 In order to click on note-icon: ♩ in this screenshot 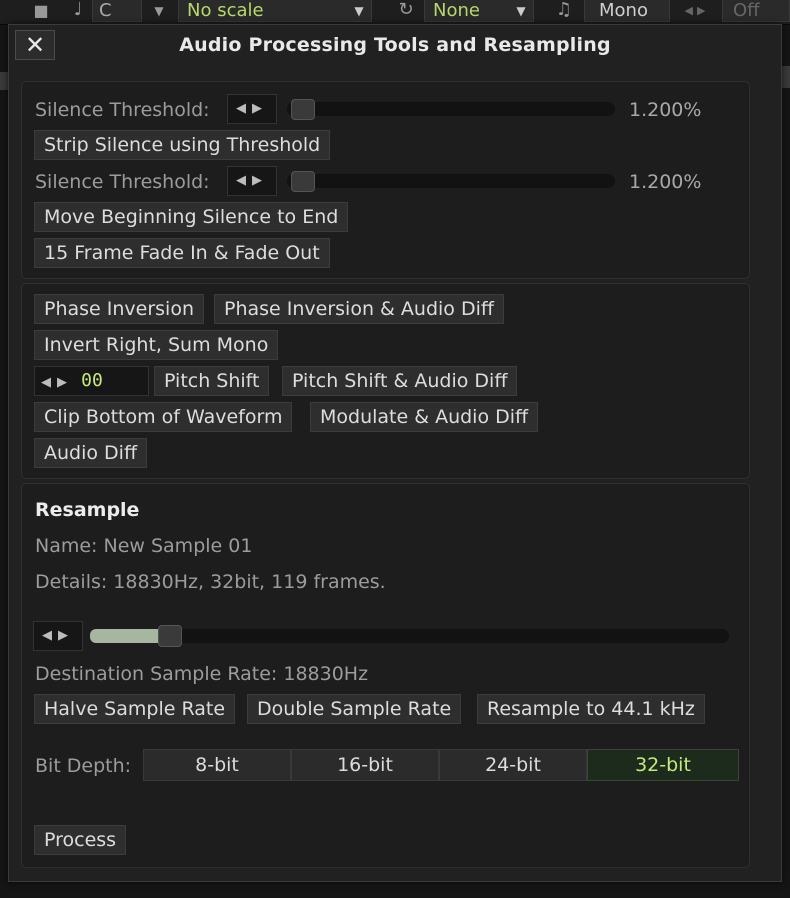, I will do `click(78, 10)`.